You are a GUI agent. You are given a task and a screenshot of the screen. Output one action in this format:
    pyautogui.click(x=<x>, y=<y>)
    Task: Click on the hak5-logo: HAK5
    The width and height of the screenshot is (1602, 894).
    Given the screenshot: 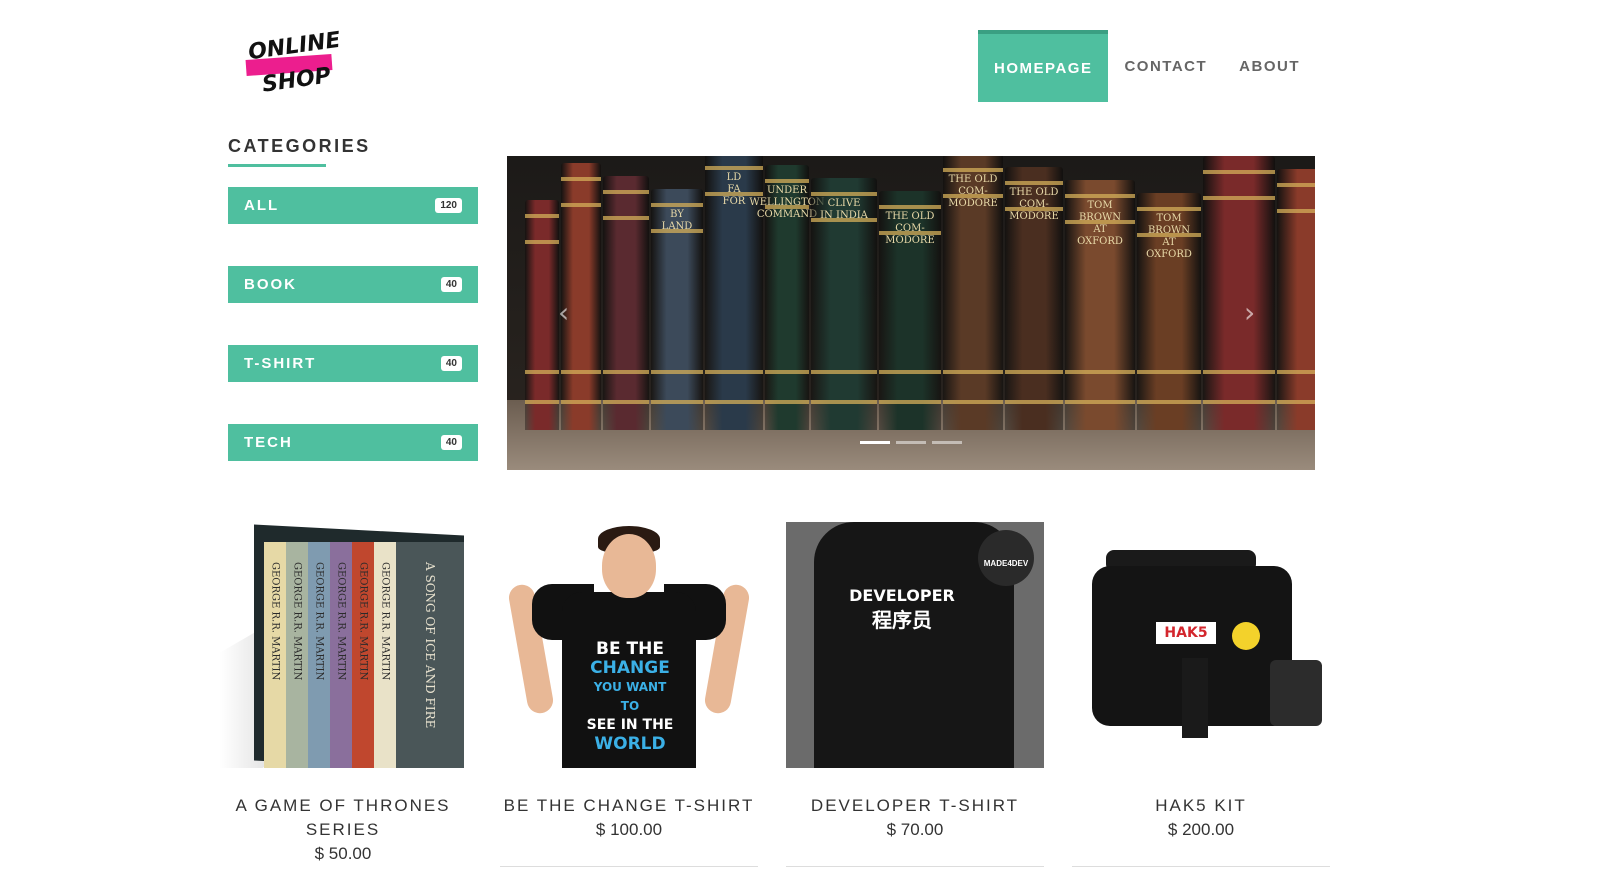 What is the action you would take?
    pyautogui.click(x=1186, y=633)
    